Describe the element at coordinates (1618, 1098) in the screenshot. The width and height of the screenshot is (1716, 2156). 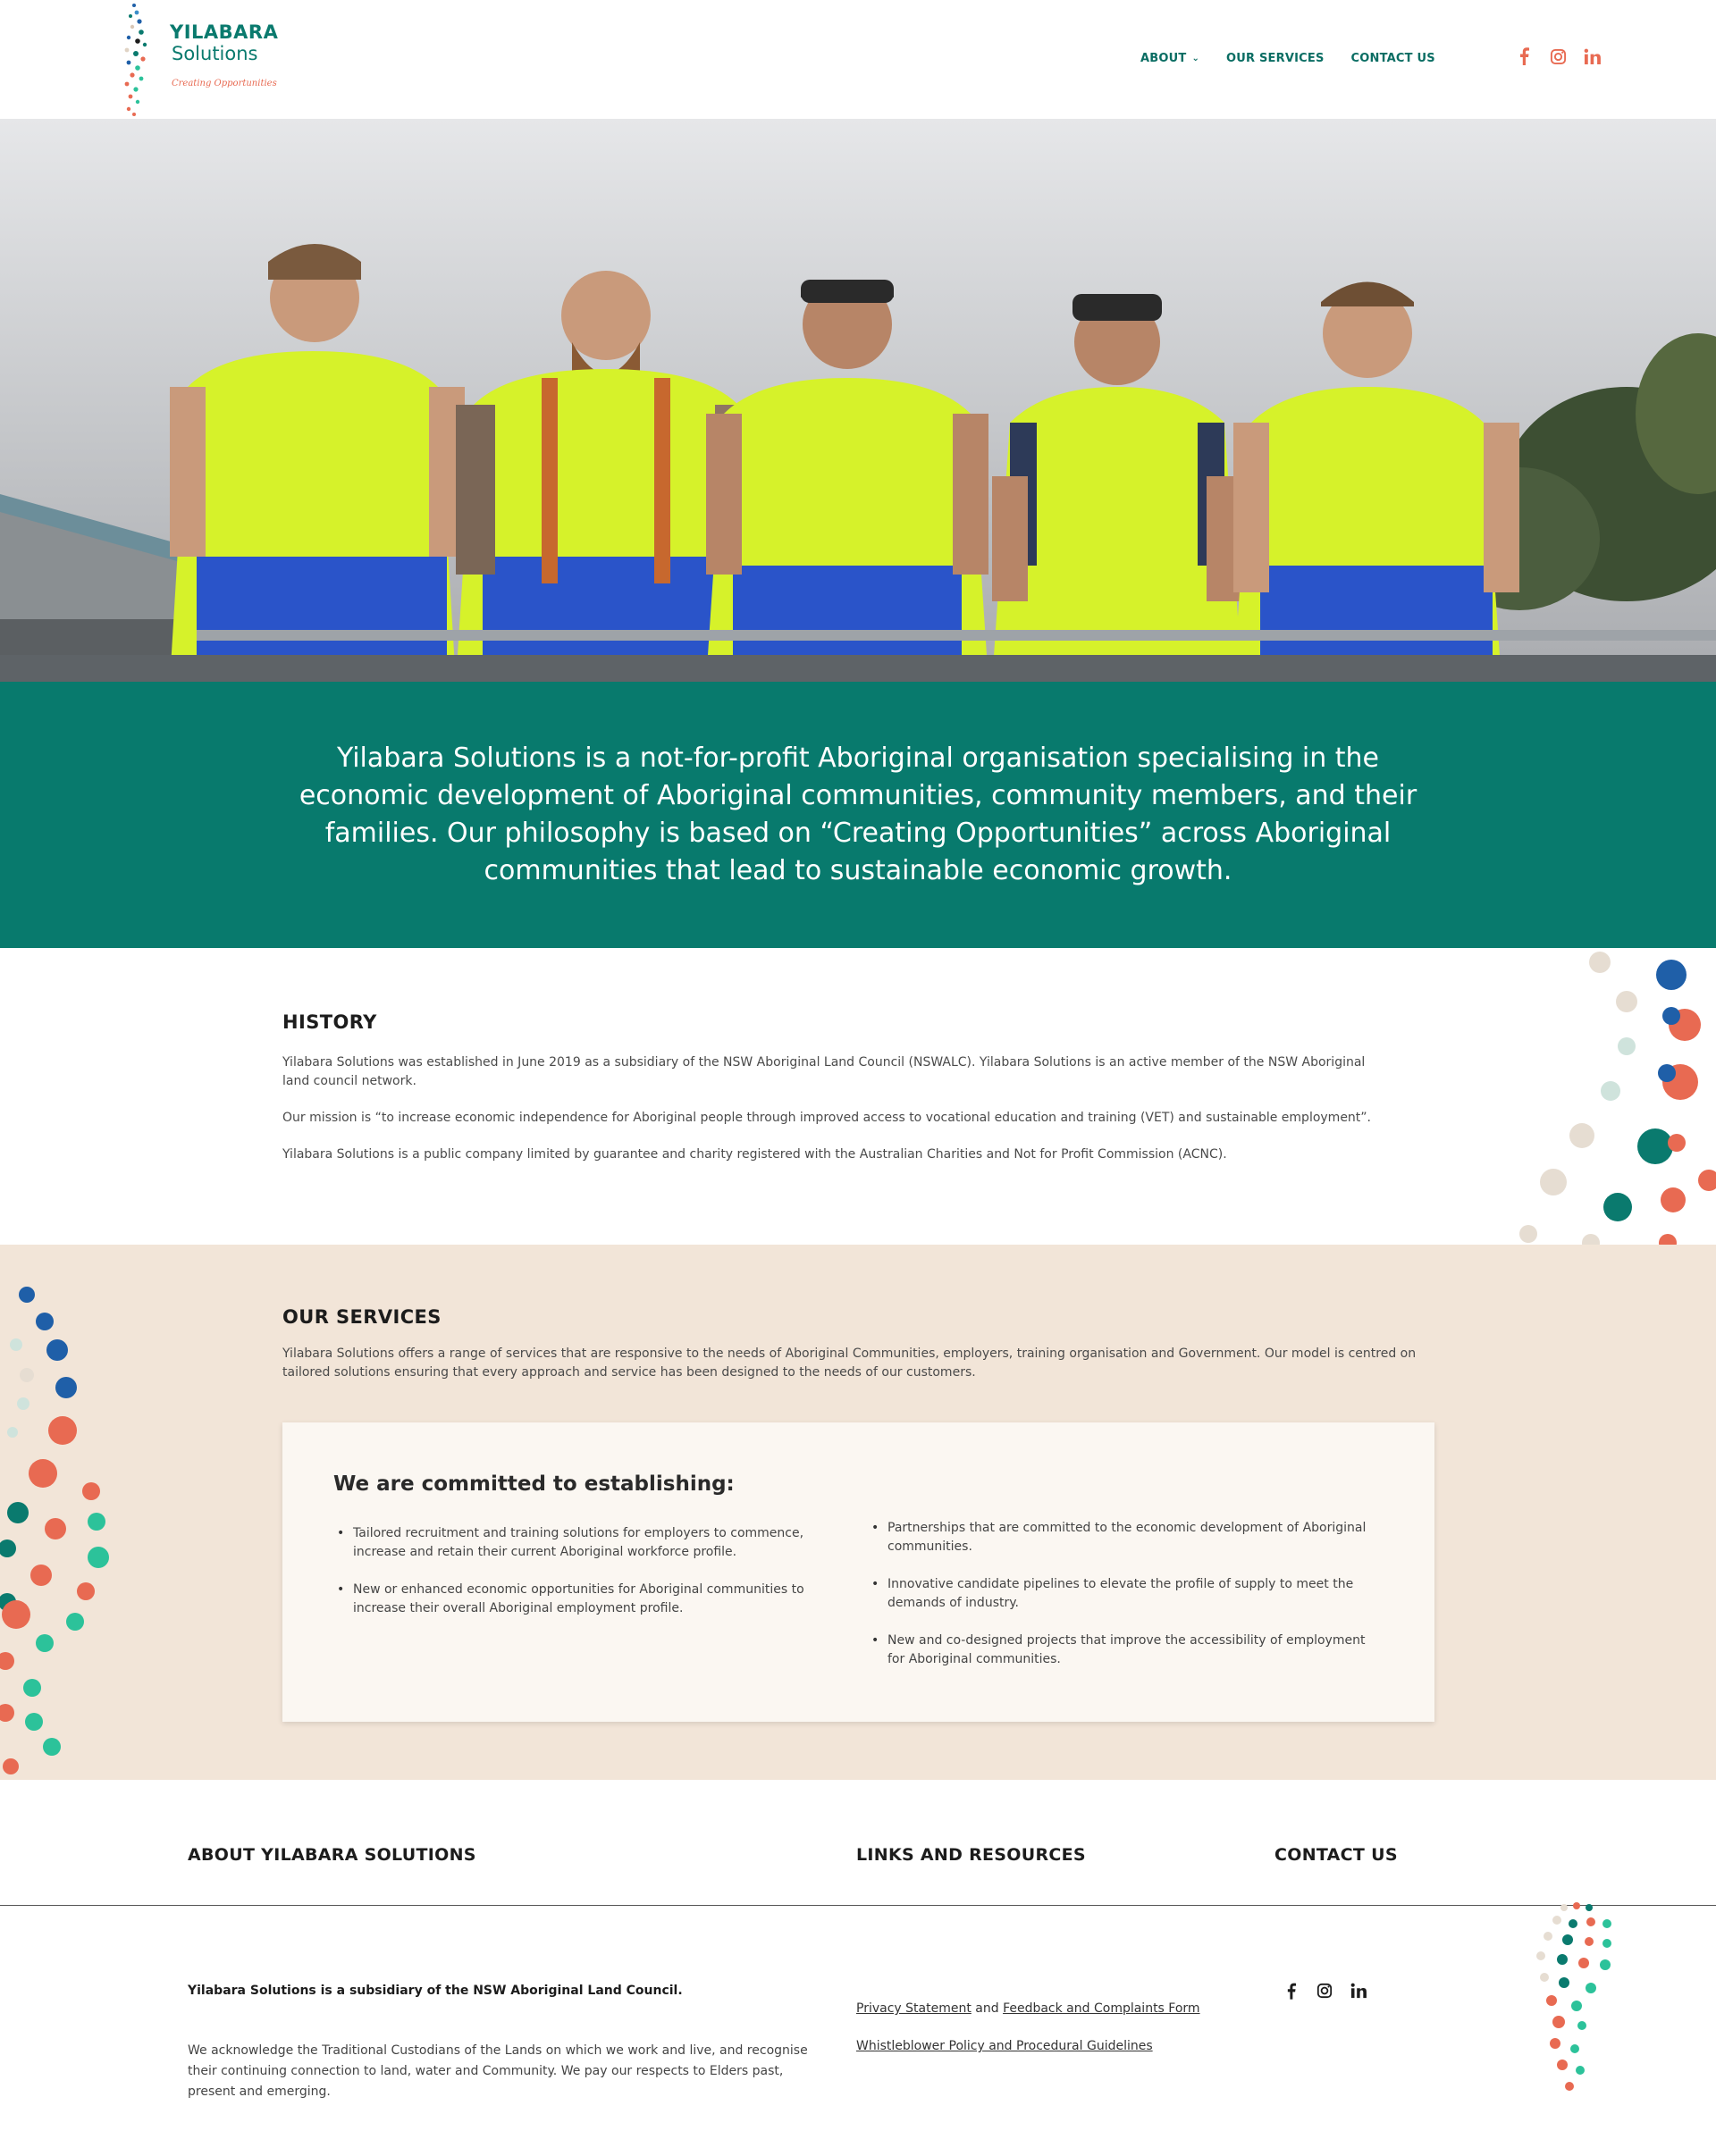
I see `decorative-dots-right` at that location.